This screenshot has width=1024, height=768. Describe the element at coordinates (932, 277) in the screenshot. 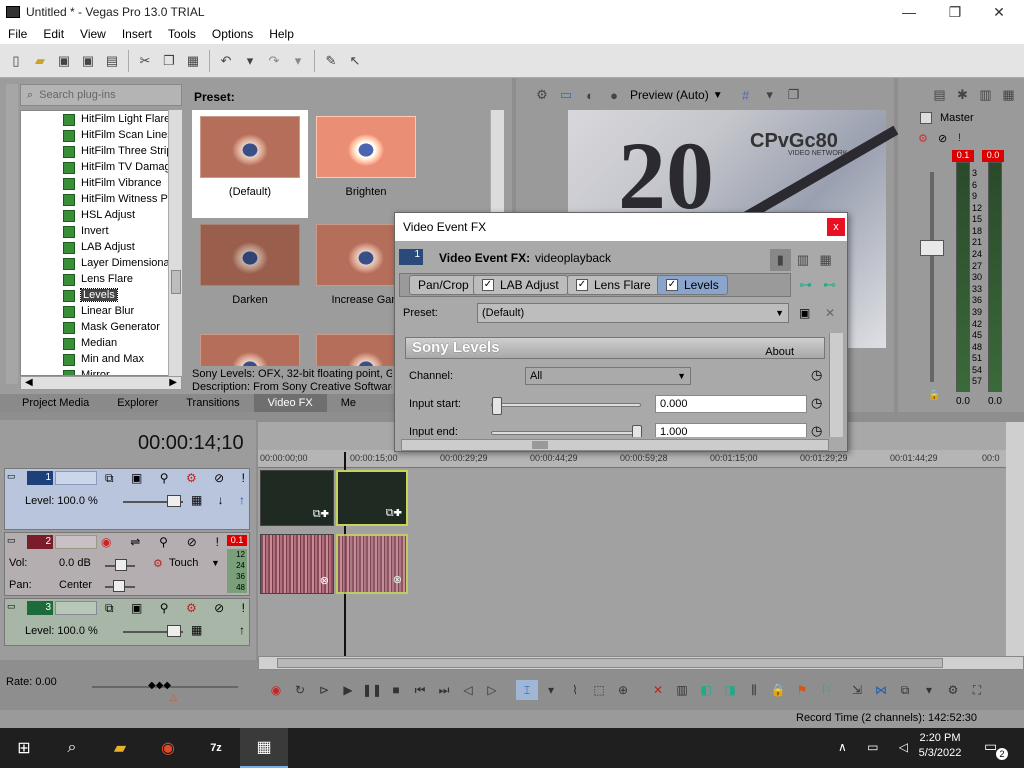

I see `master-fader-track` at that location.